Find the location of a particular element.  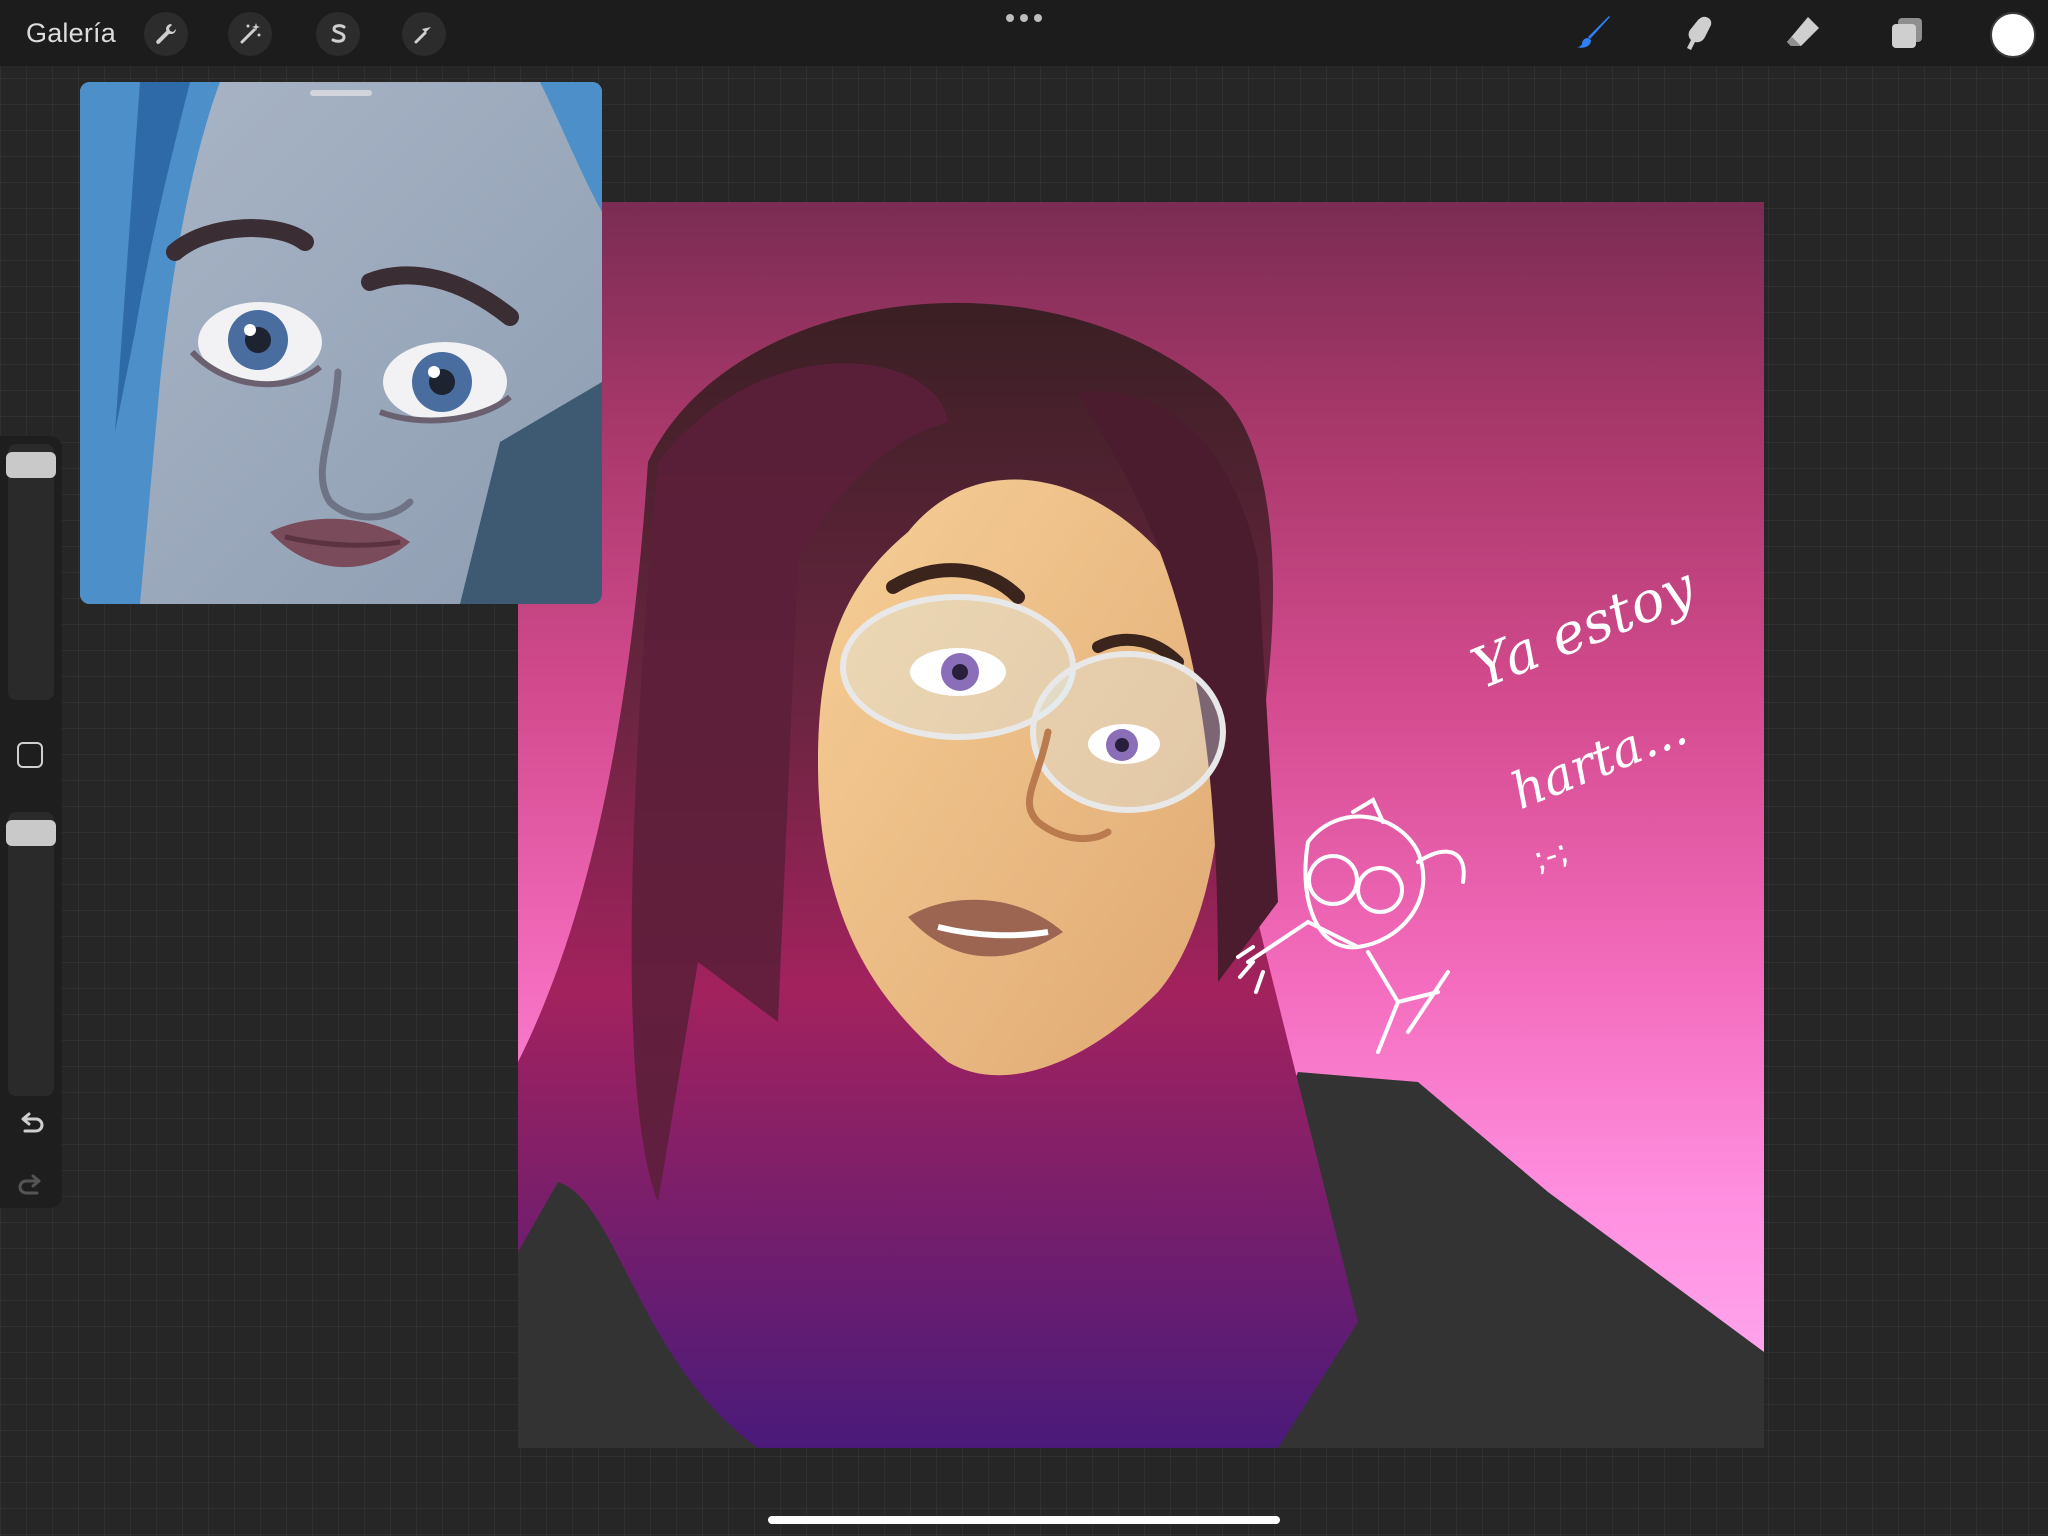

wrench-icon is located at coordinates (166, 34).